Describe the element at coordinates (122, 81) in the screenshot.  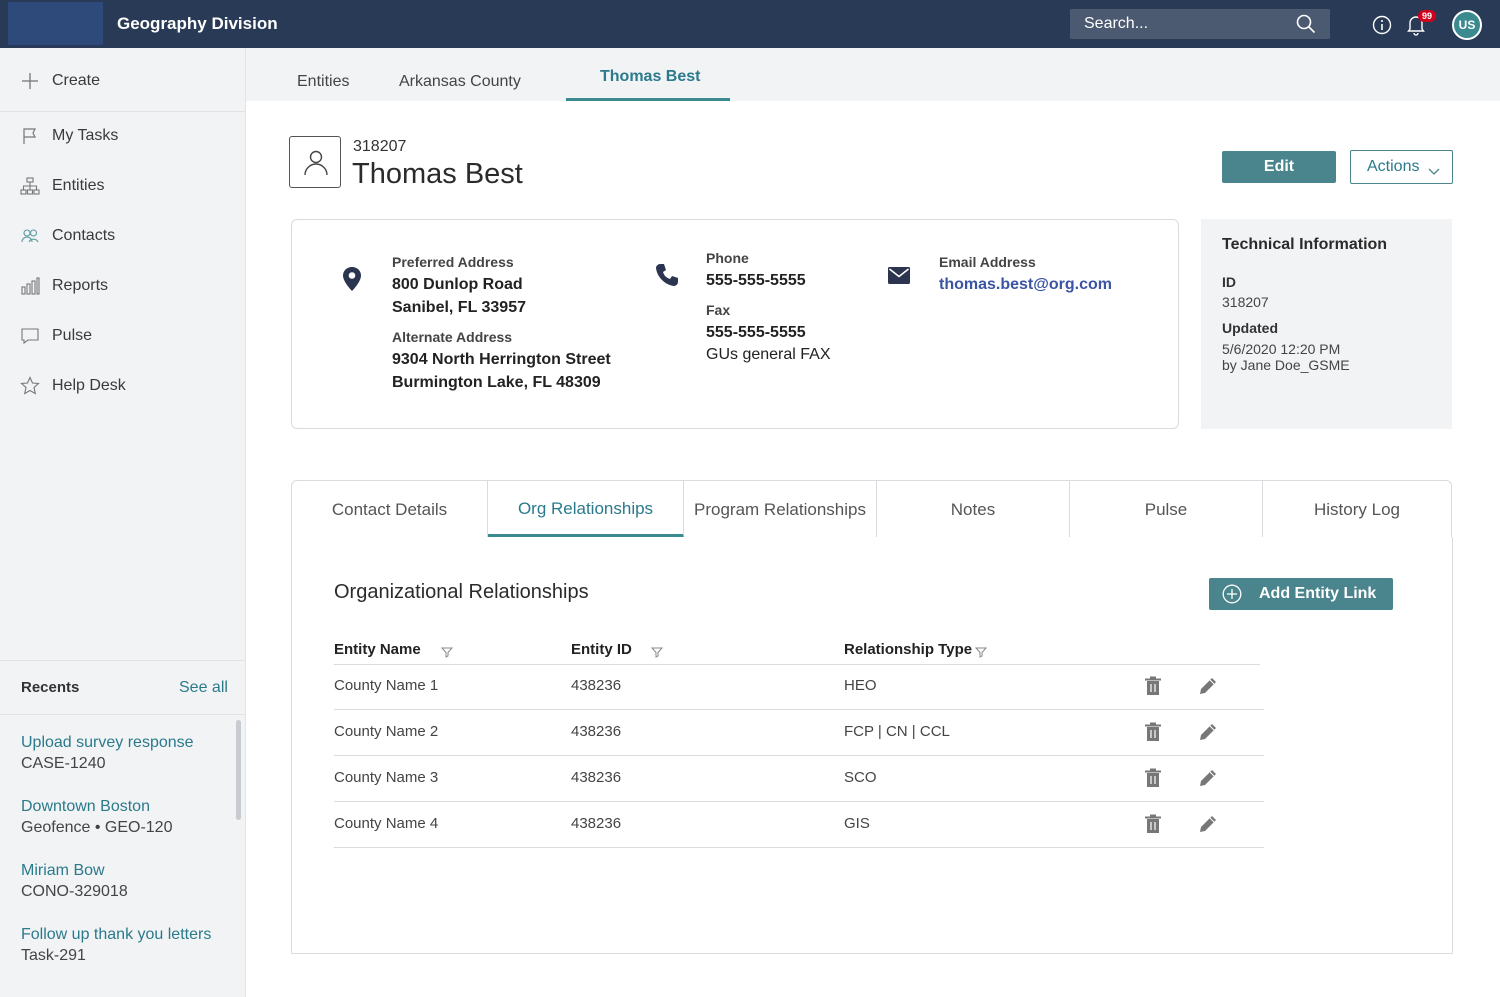
I see `sidebar-item-create: Create` at that location.